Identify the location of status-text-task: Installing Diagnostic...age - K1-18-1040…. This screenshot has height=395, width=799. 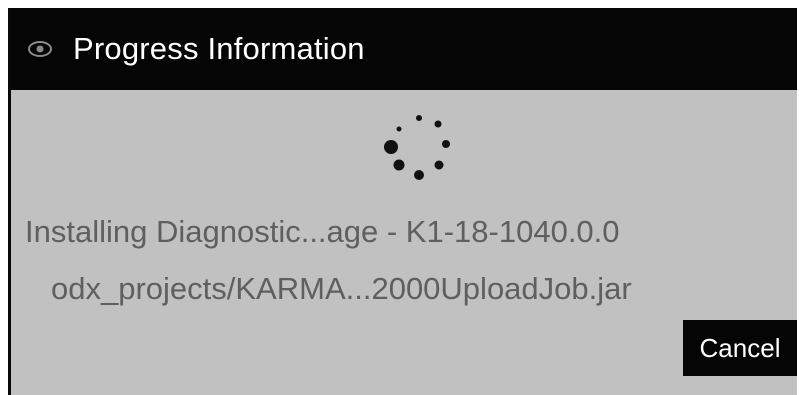
(322, 231).